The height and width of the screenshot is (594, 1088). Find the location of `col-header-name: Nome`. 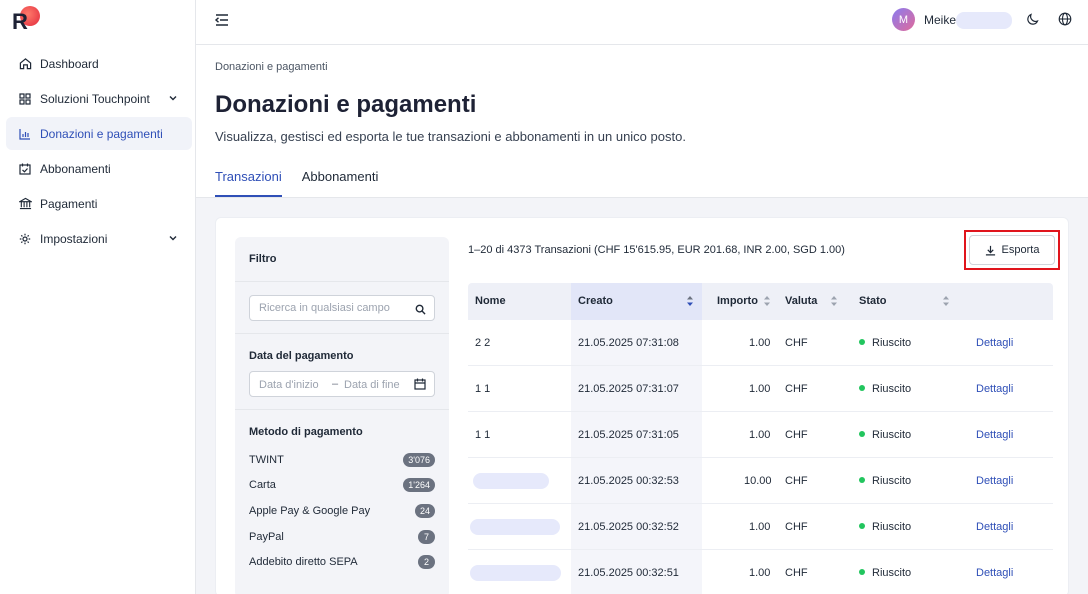

col-header-name: Nome is located at coordinates (490, 301).